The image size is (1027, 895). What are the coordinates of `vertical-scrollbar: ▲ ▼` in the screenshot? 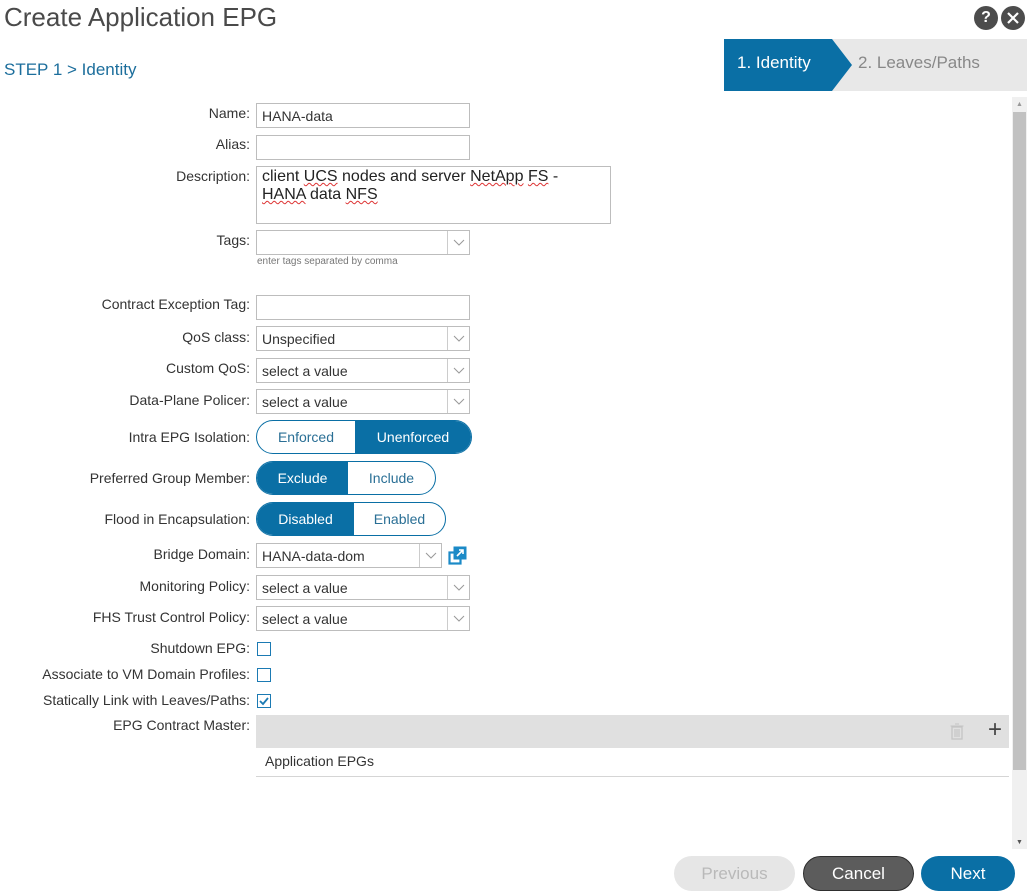 It's located at (1019, 473).